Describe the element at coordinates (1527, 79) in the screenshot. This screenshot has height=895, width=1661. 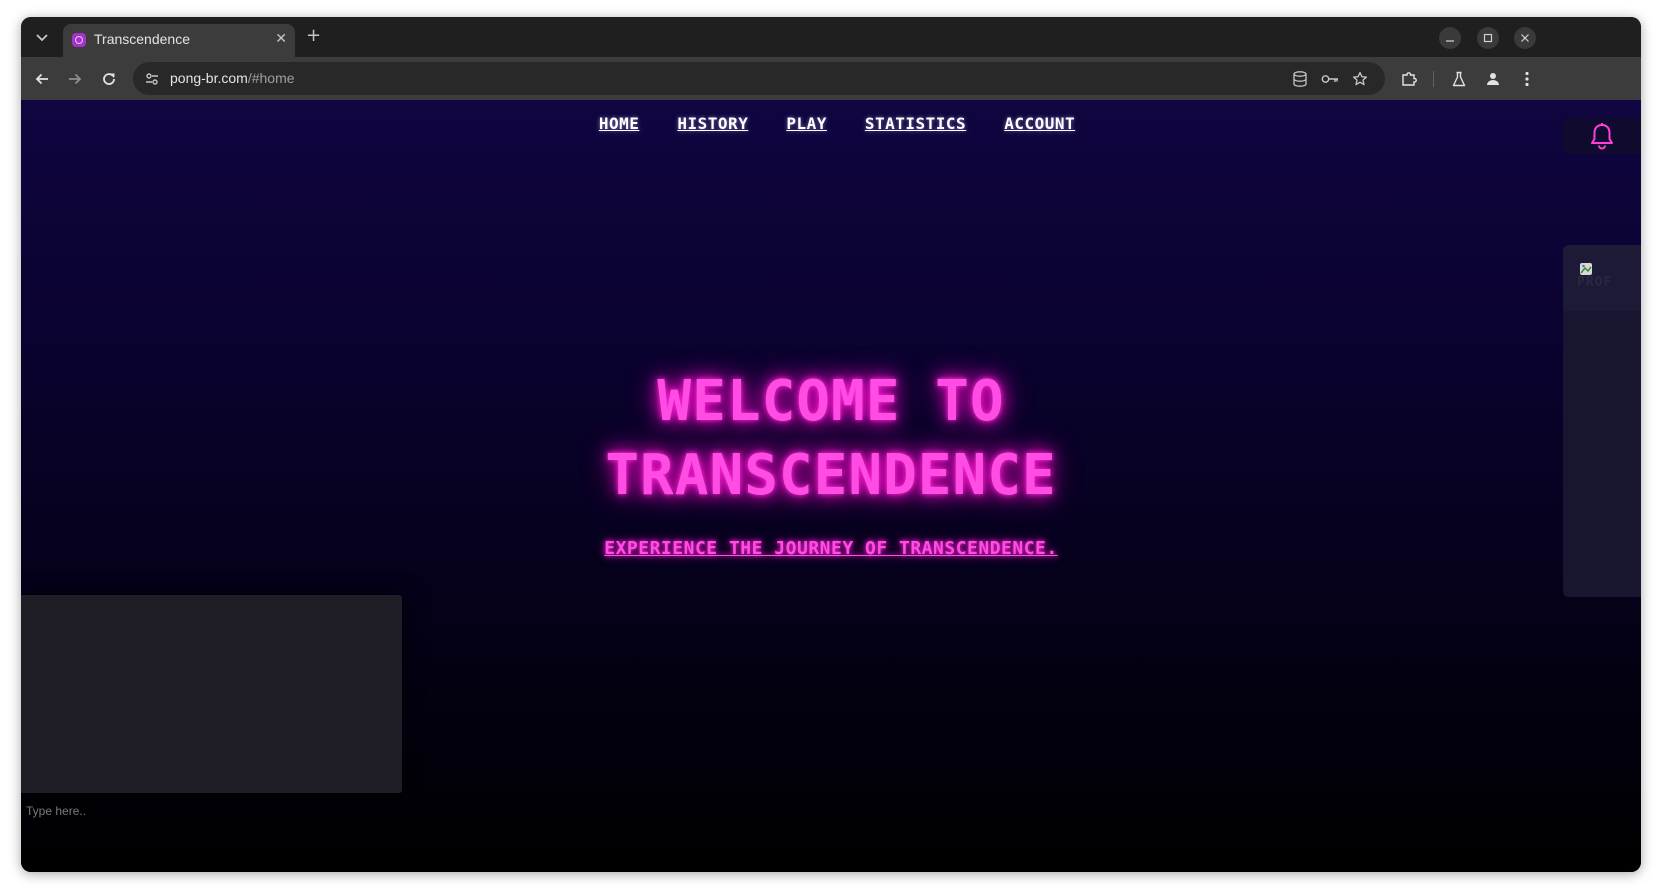
I see `kebab-menu-icon` at that location.